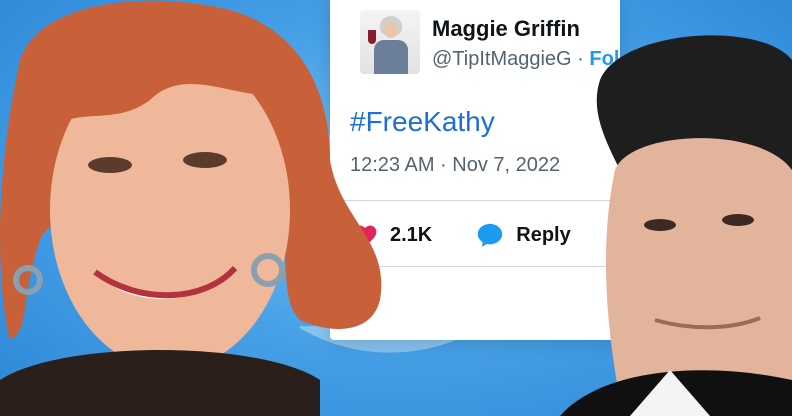  What do you see at coordinates (490, 235) in the screenshot?
I see `reply-icon` at bounding box center [490, 235].